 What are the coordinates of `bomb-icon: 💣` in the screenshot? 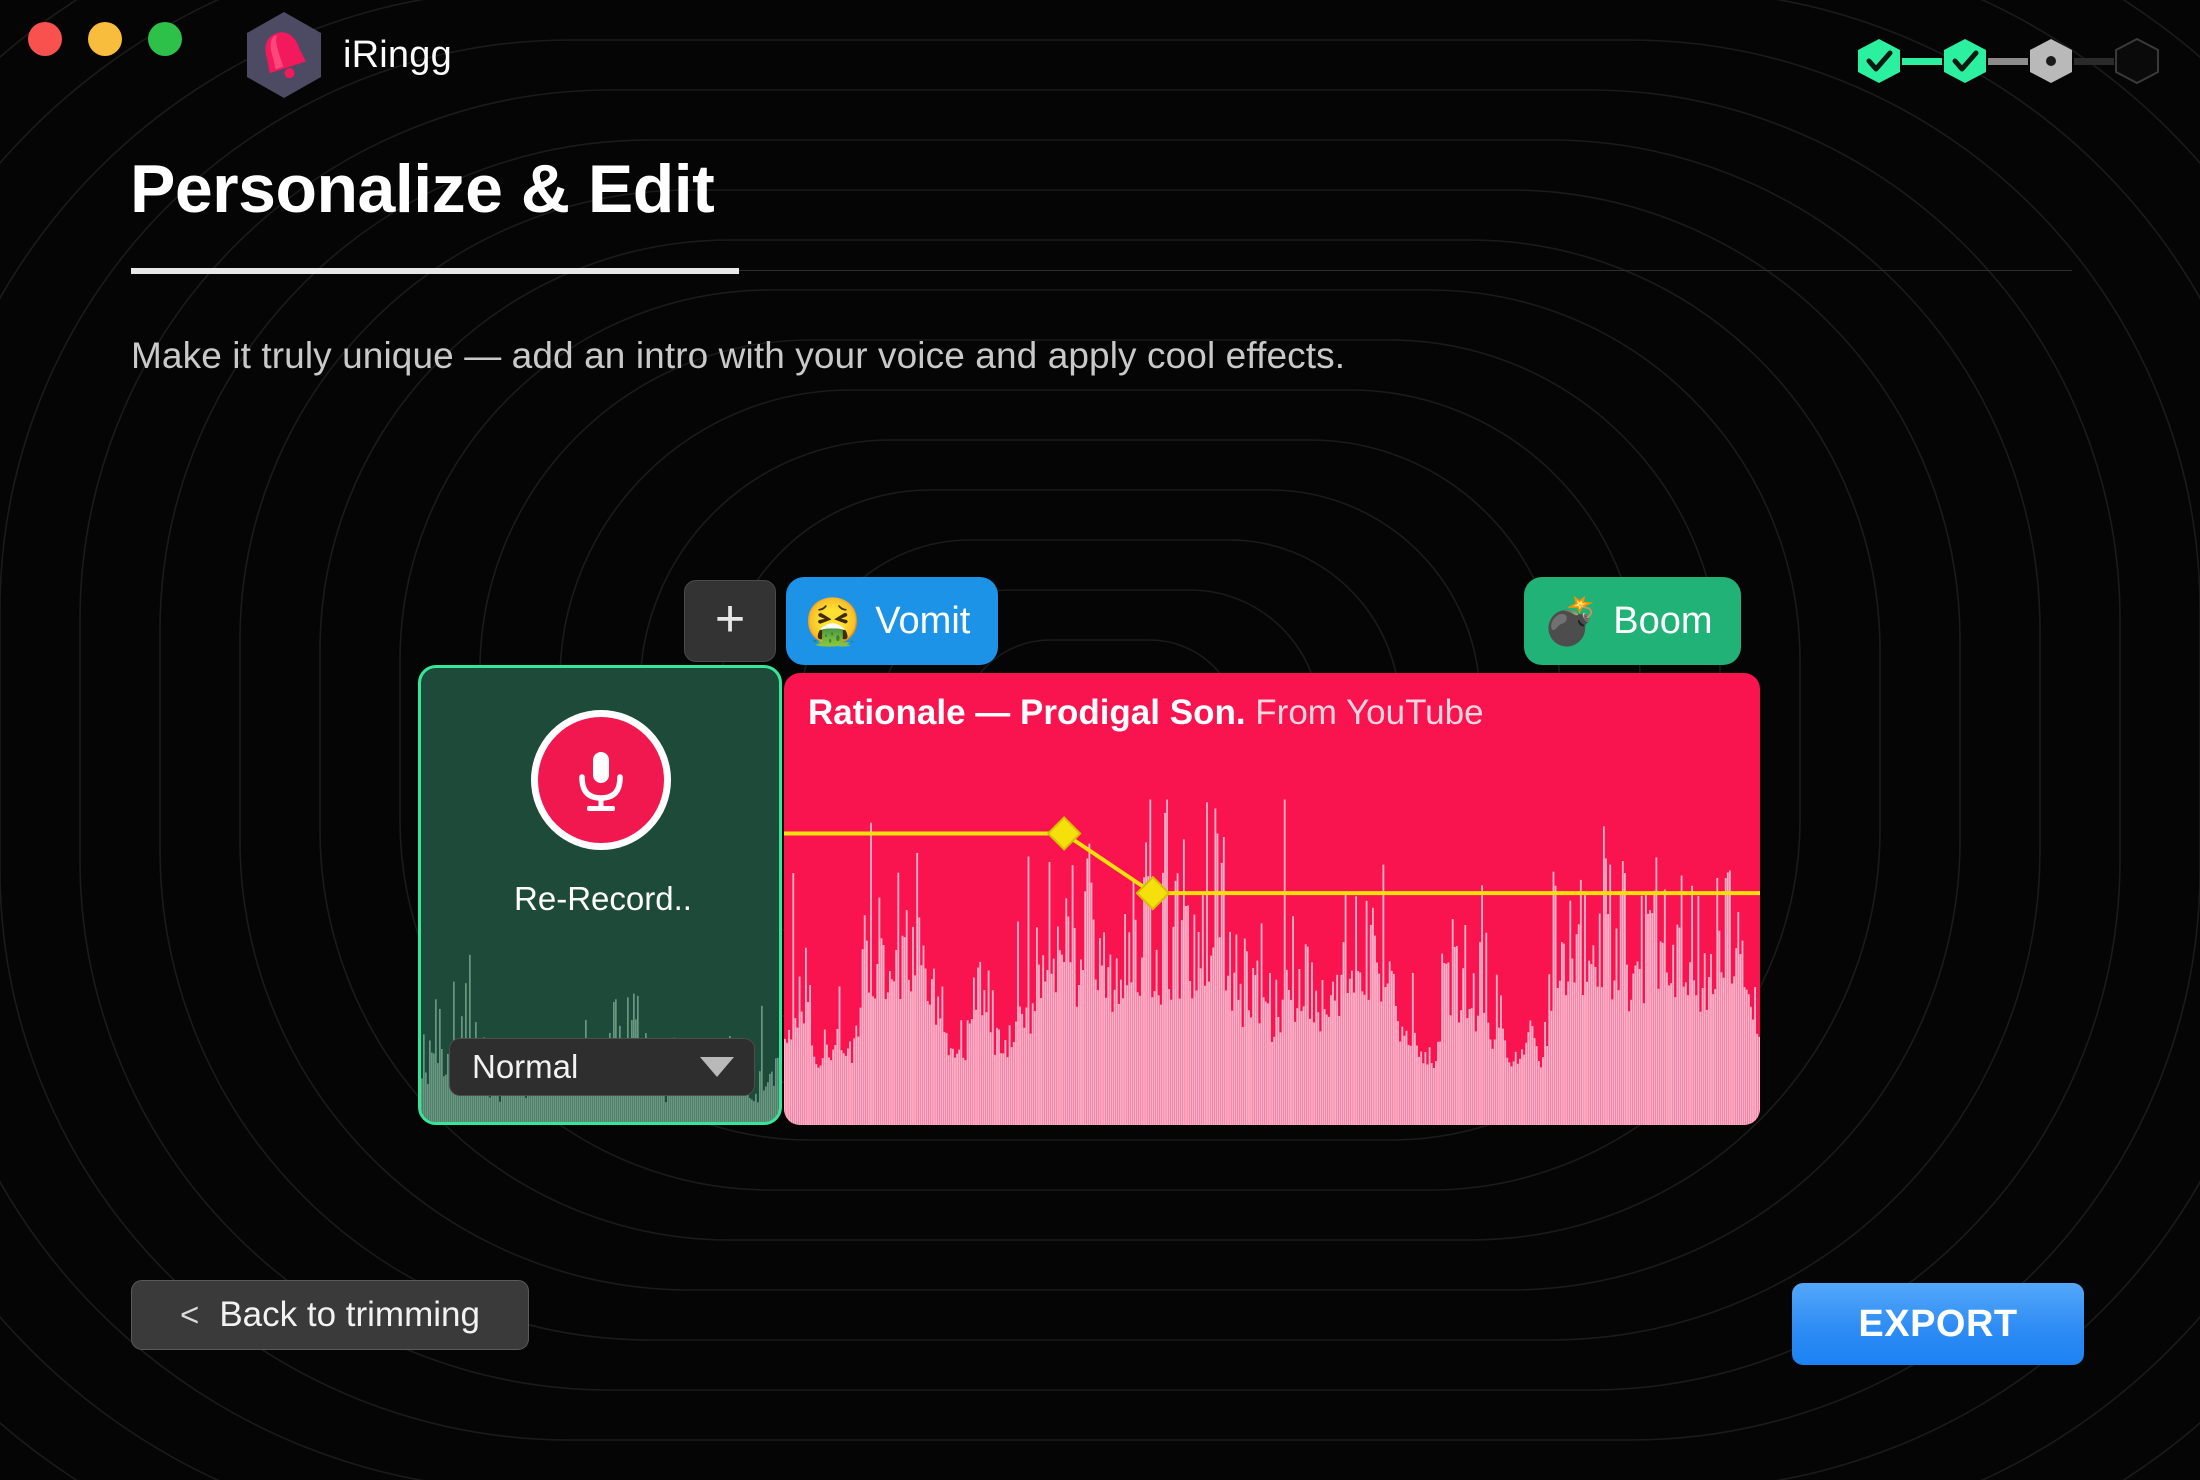 It's located at (1571, 621).